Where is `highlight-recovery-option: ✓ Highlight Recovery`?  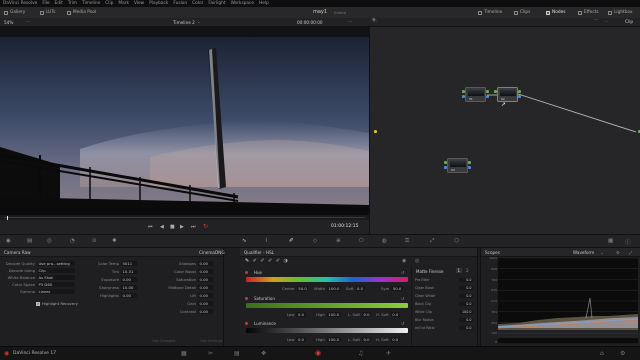 highlight-recovery-option: ✓ Highlight Recovery is located at coordinates (57, 303).